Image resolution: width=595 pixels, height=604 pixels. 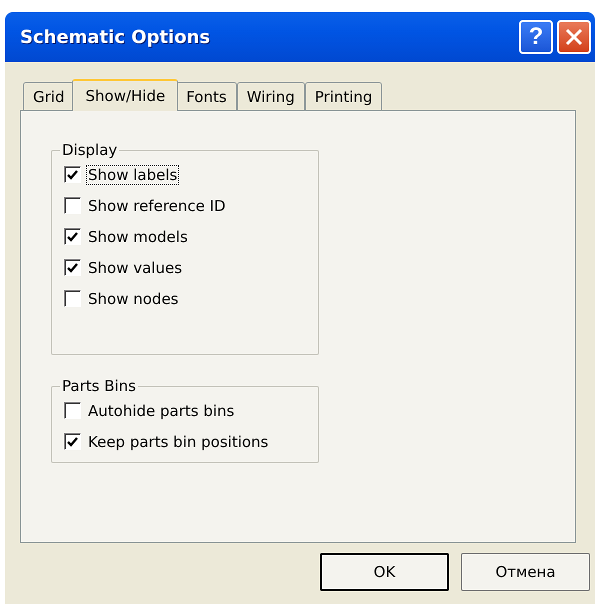 I want to click on checkbox-label: Show values, so click(x=135, y=267).